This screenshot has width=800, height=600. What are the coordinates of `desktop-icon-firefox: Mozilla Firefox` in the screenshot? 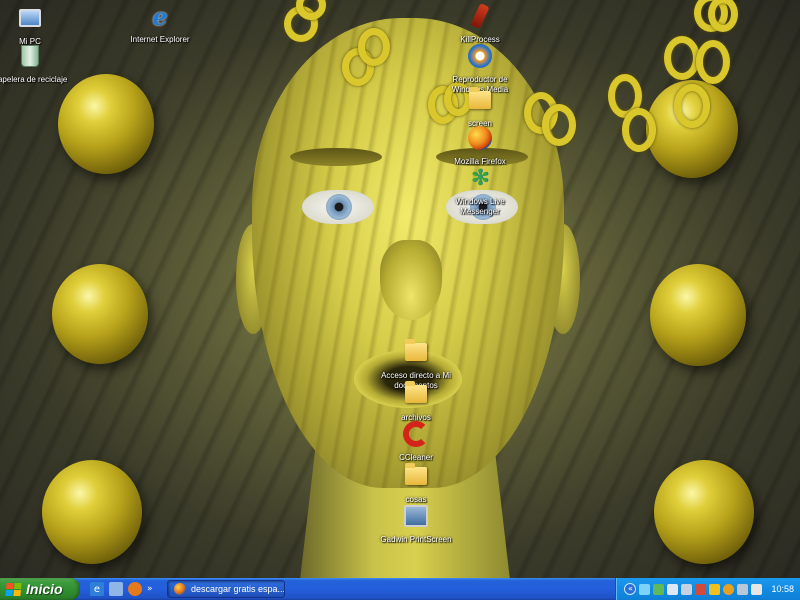 It's located at (480, 144).